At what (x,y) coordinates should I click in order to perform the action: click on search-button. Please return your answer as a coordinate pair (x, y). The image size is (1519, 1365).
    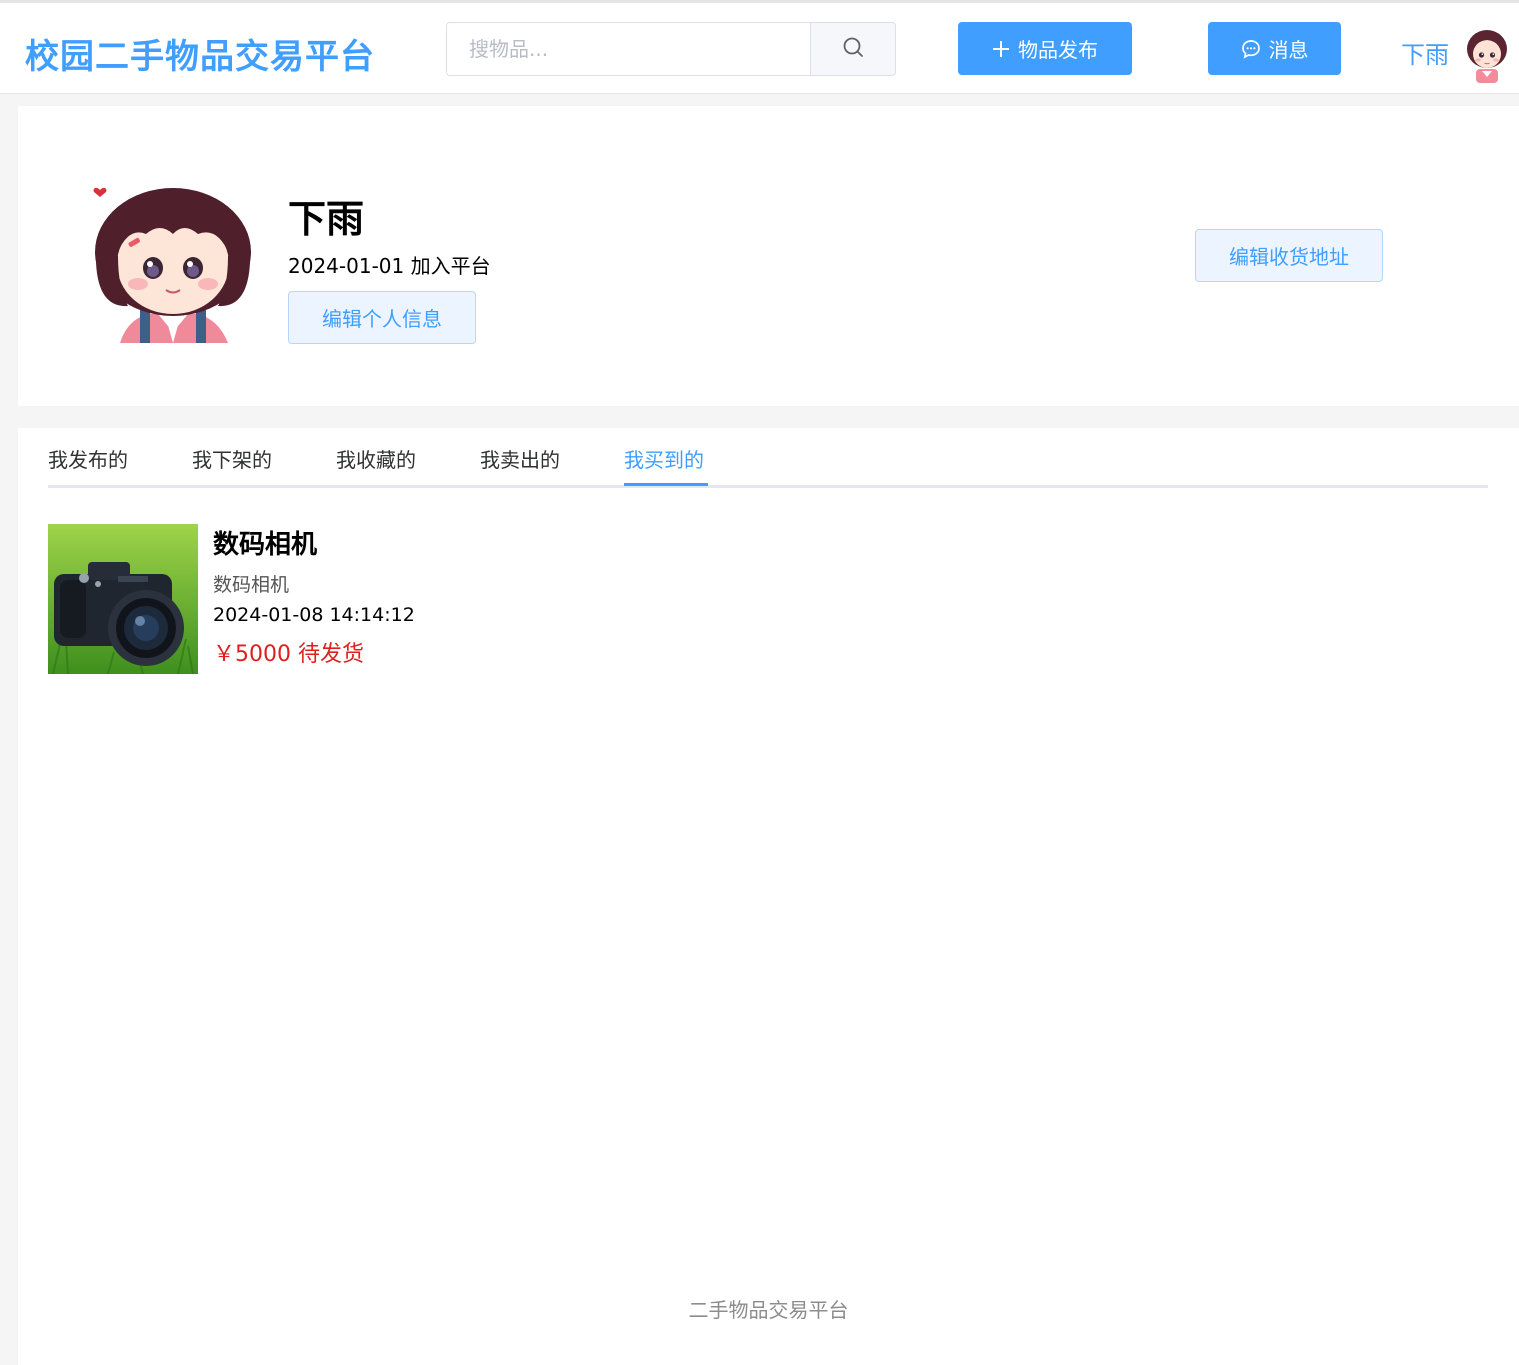
    Looking at the image, I should click on (852, 49).